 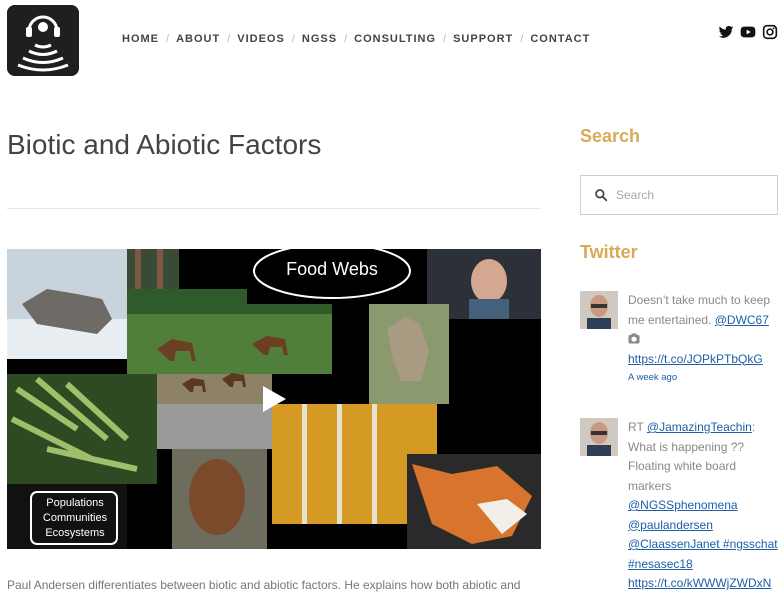 I want to click on search-box, so click(x=679, y=195).